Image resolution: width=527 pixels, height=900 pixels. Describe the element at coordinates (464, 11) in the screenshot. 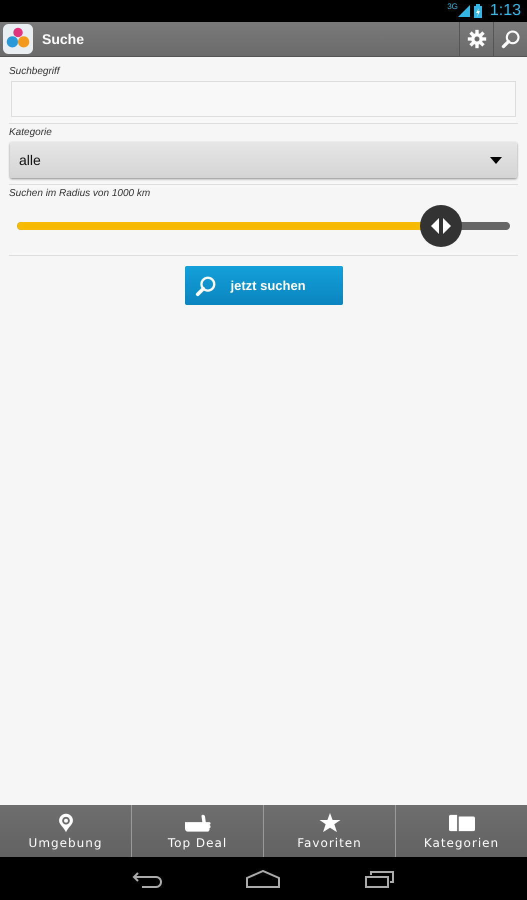

I see `signal-icon` at that location.